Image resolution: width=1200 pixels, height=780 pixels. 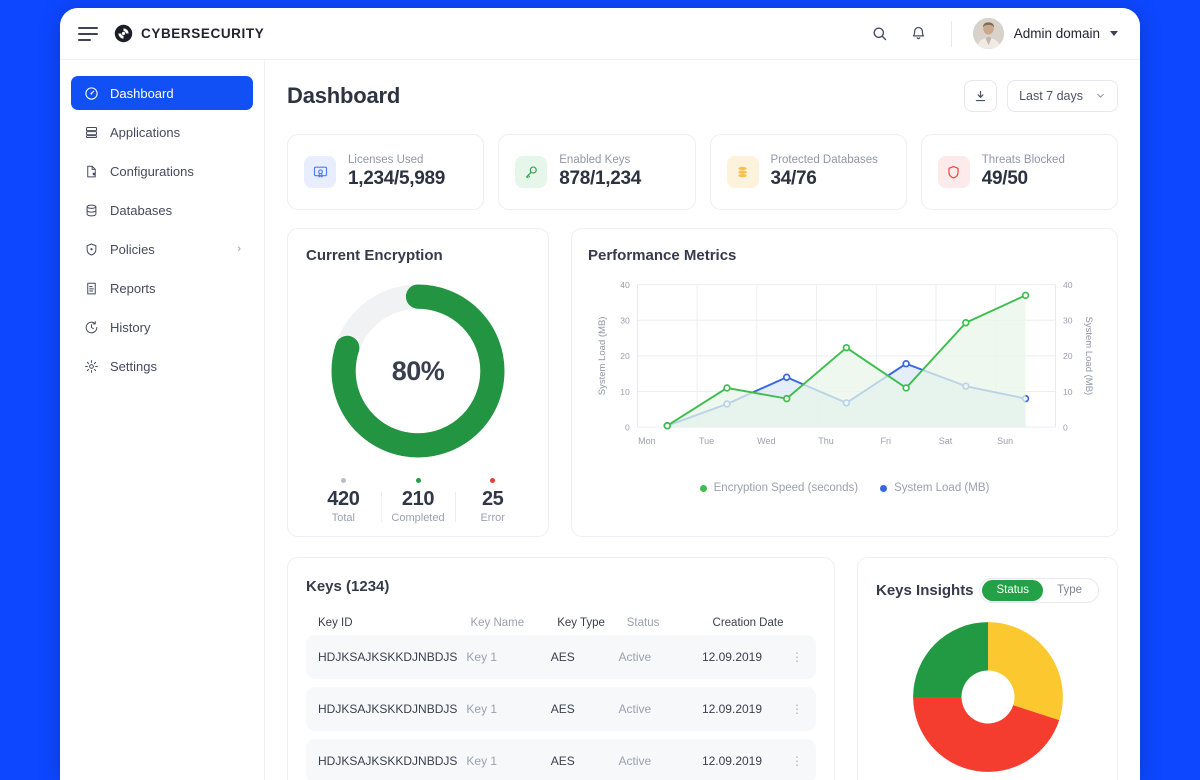 I want to click on insights-header: Keys Insights Status Type, so click(x=987, y=590).